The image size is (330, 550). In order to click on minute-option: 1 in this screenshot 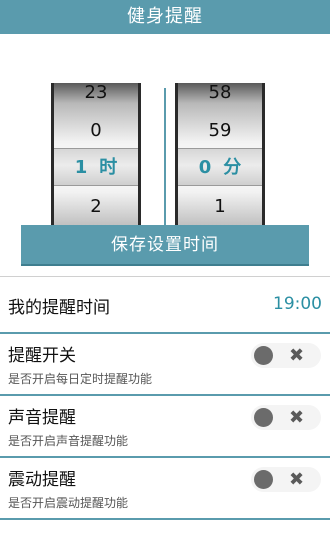, I will do `click(220, 207)`.